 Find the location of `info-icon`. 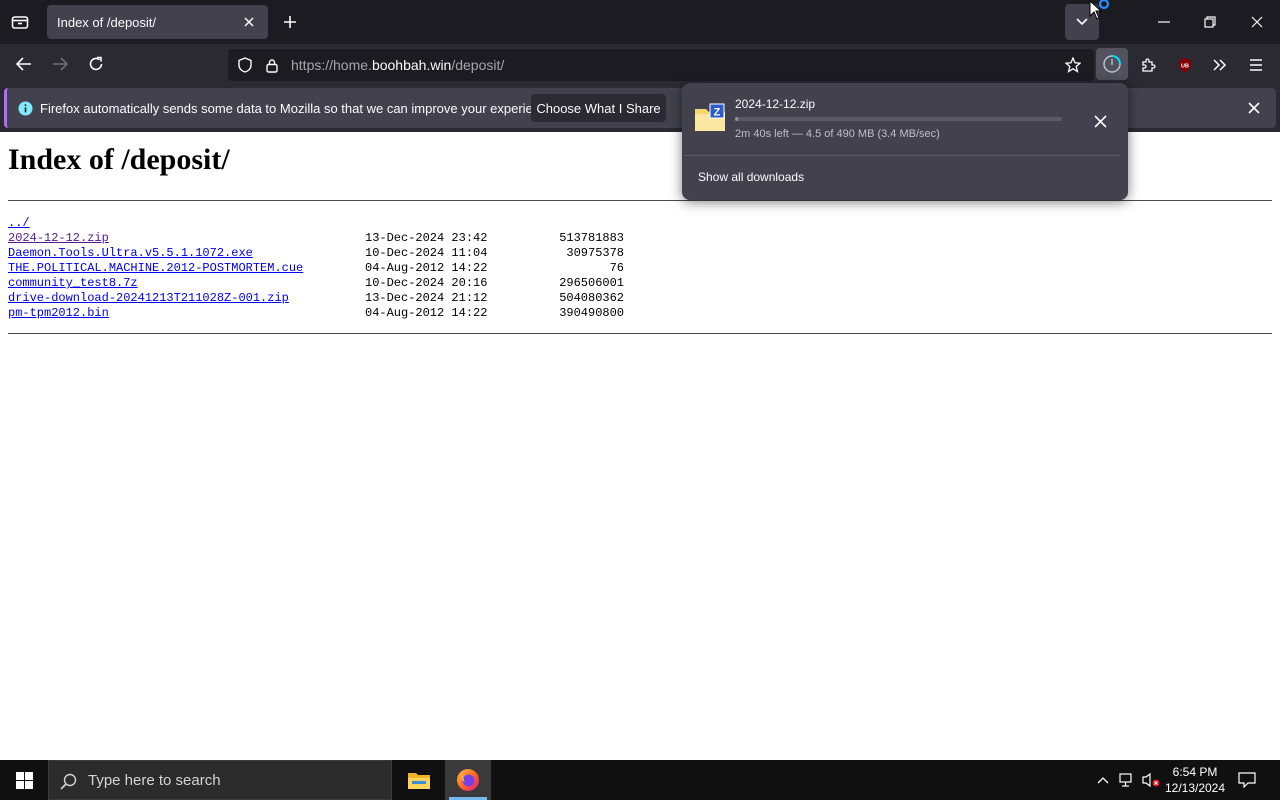

info-icon is located at coordinates (25, 108).